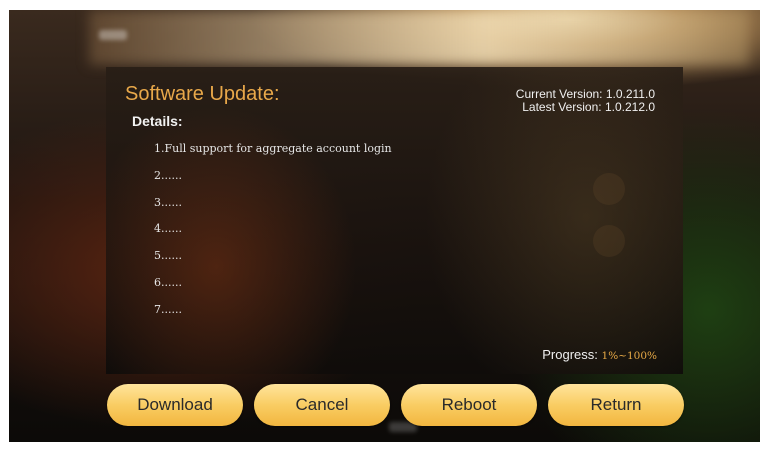 The image size is (769, 450). What do you see at coordinates (588, 107) in the screenshot?
I see `latest-version: Latest Version: 1.0.212.0` at bounding box center [588, 107].